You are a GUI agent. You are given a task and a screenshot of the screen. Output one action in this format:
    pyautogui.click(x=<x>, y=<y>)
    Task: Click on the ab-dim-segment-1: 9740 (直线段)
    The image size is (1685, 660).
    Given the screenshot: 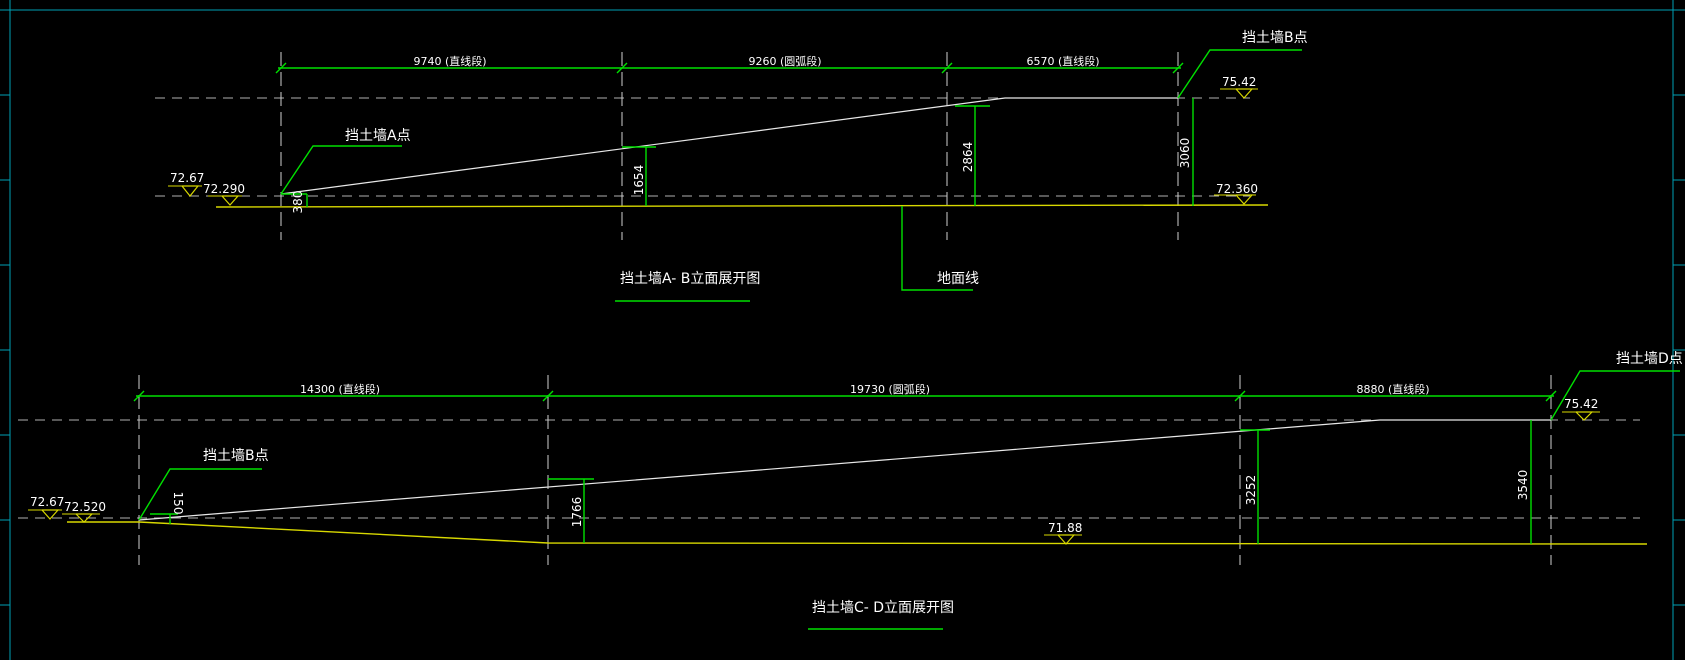 What is the action you would take?
    pyautogui.click(x=449, y=61)
    